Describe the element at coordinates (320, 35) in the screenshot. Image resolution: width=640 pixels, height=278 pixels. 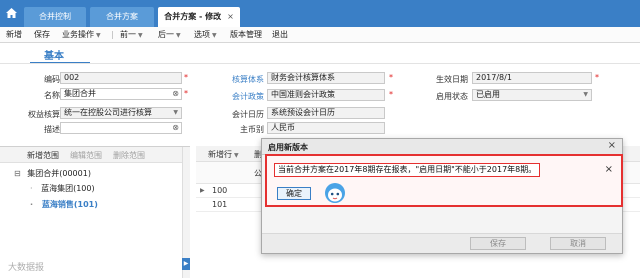
I see `main-toolbar: 新增 保存 业务操作 ▼ 前一 ▼ 后一 ▼ 选项 ▼ 版本管理 退出` at that location.